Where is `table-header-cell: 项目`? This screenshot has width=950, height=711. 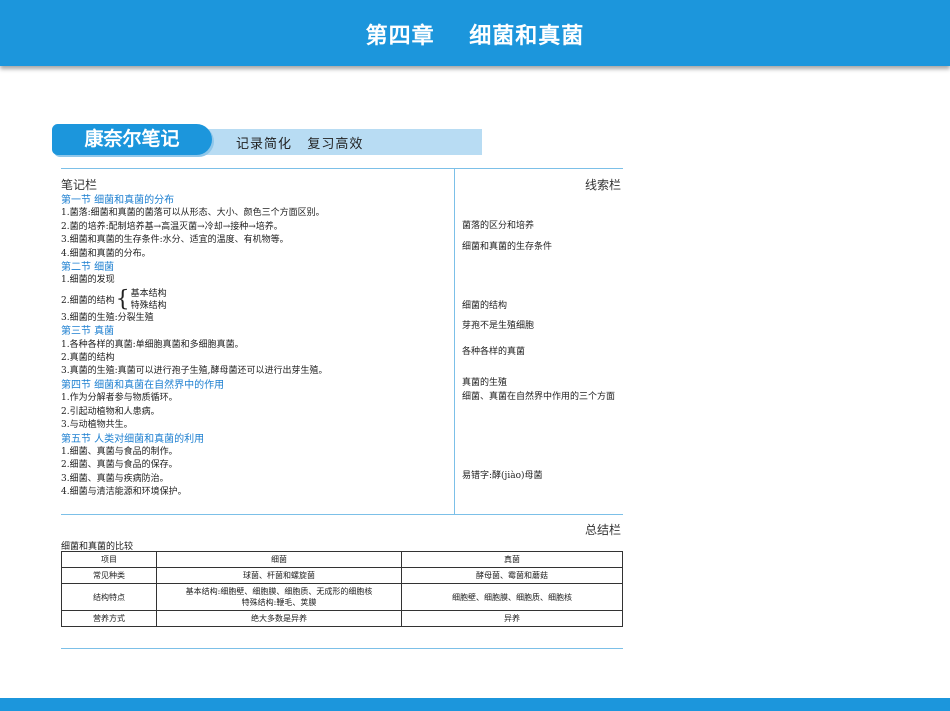 table-header-cell: 项目 is located at coordinates (109, 559).